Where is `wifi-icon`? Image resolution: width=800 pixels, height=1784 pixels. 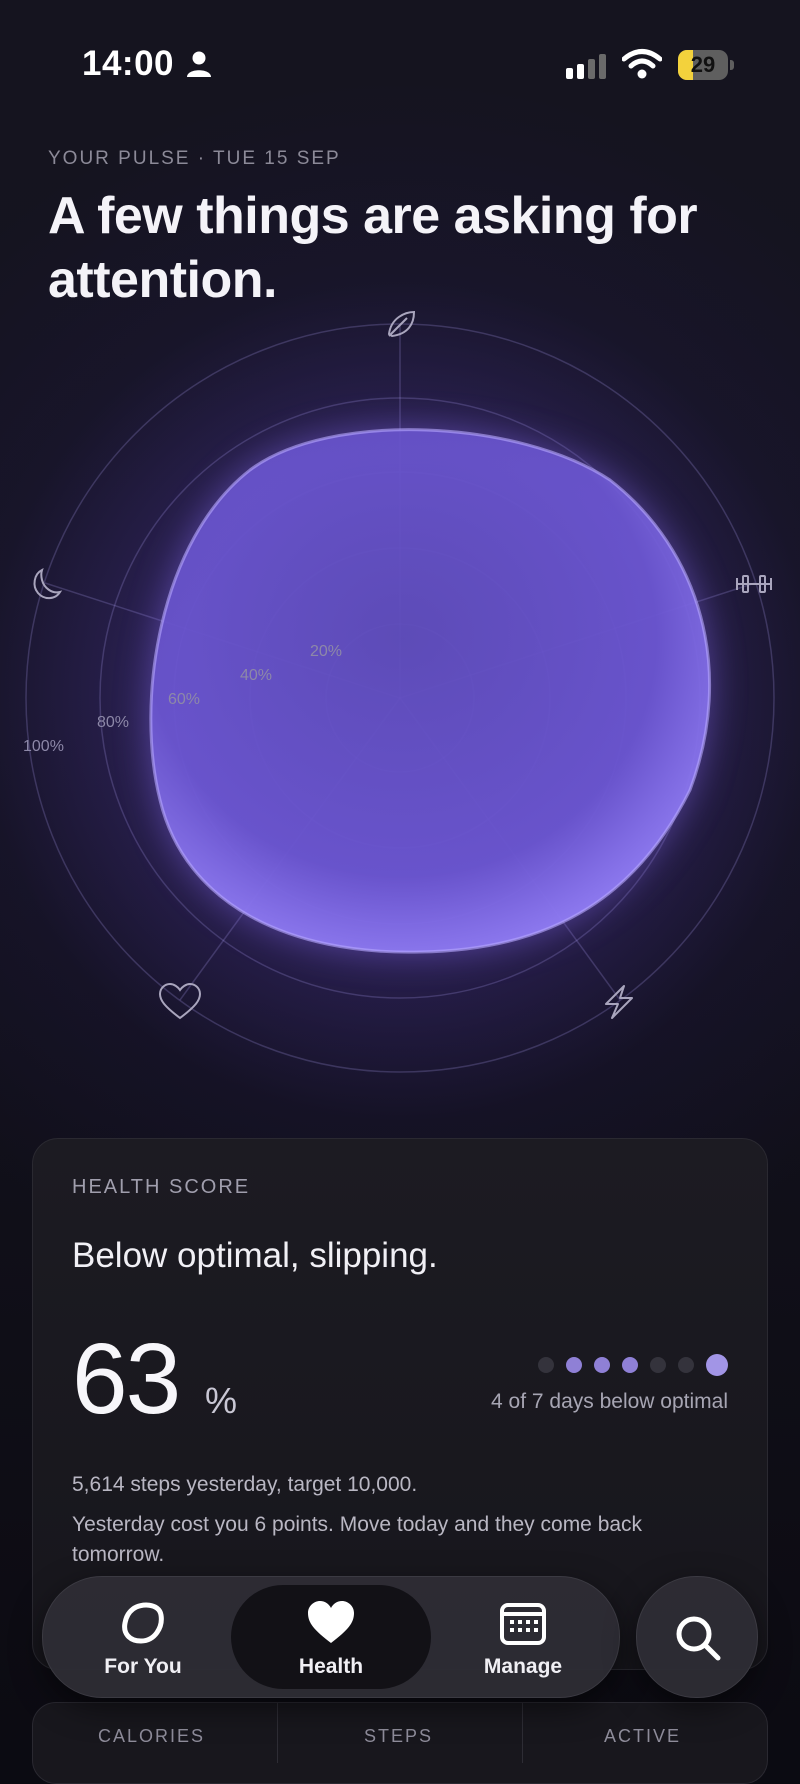 wifi-icon is located at coordinates (642, 64).